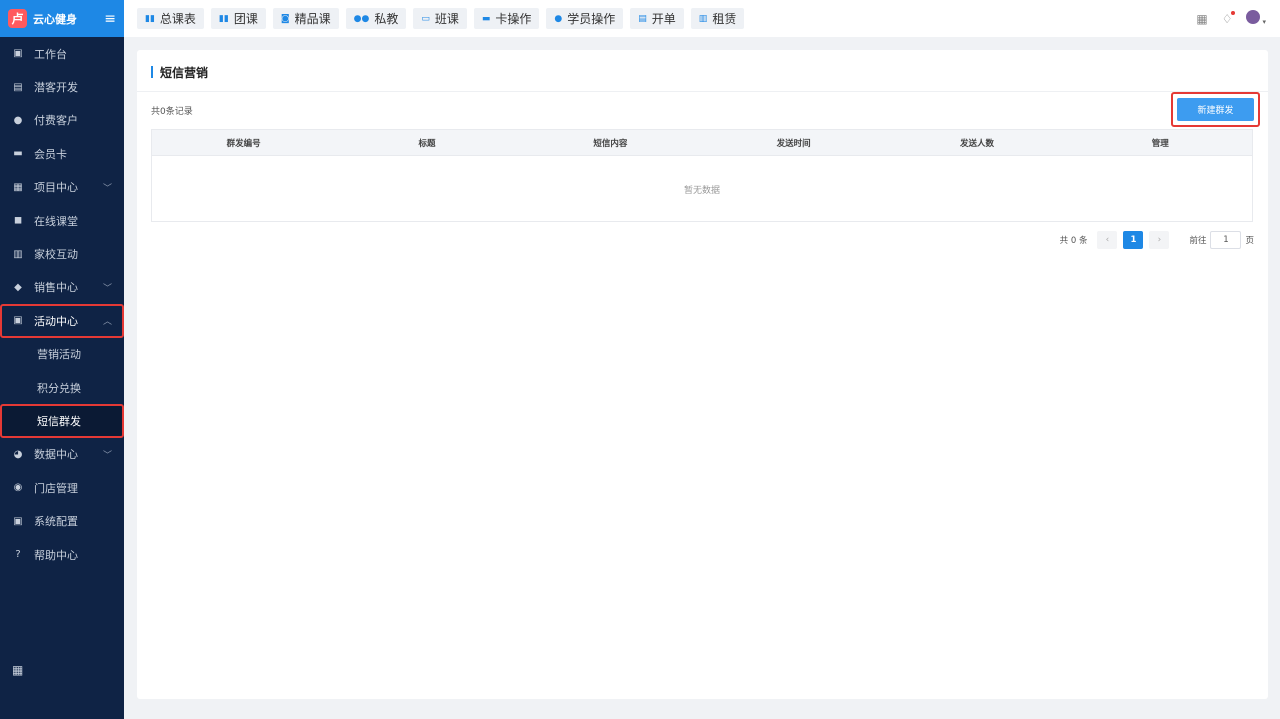  Describe the element at coordinates (62, 487) in the screenshot. I see `sidebar-item-store-management: ◉ 门店管理` at that location.